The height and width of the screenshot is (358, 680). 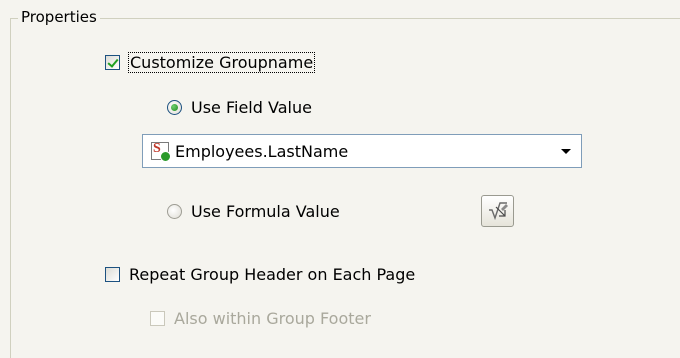 I want to click on use-field-value-label: Use Field Value, so click(x=251, y=107).